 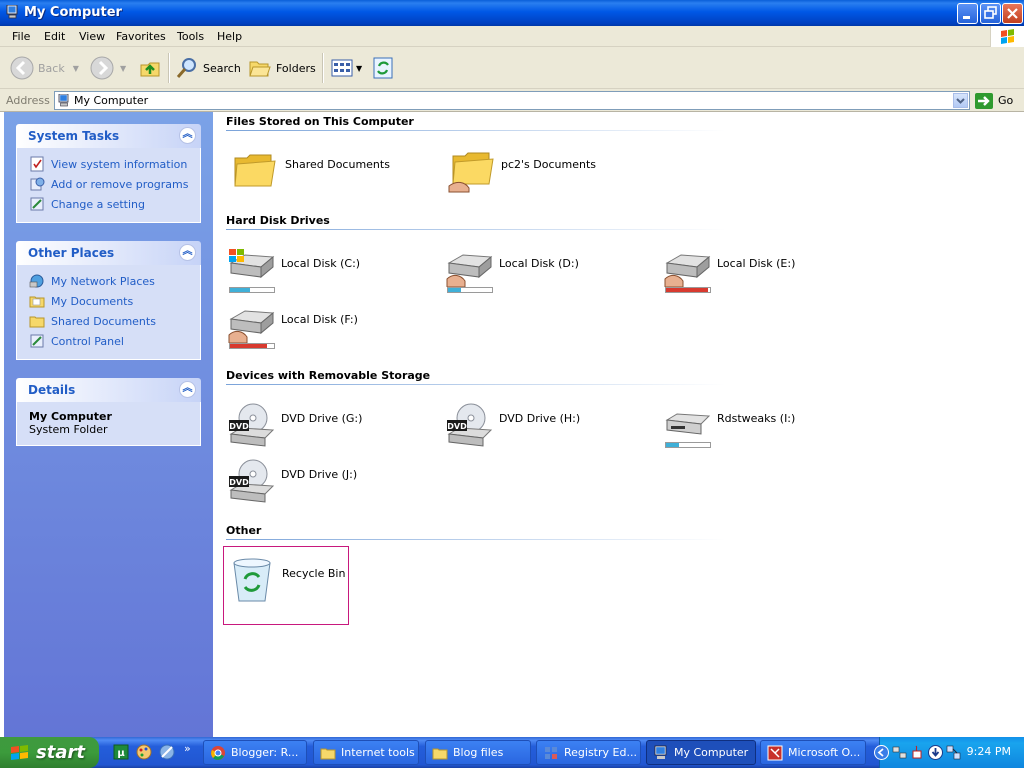 What do you see at coordinates (108, 281) in the screenshot?
I see `my-network-places-link: My Network Places` at bounding box center [108, 281].